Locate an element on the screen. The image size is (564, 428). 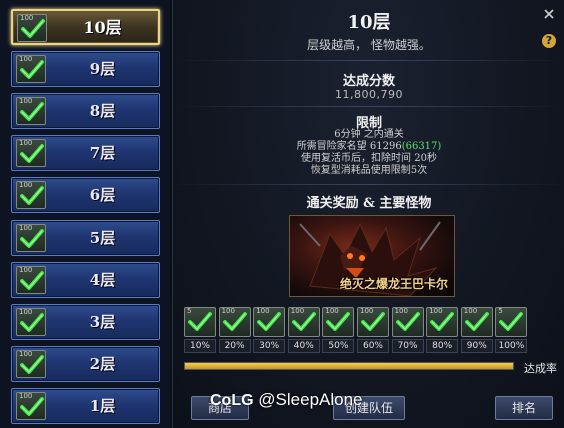
reward-percent: 10% is located at coordinates (200, 346).